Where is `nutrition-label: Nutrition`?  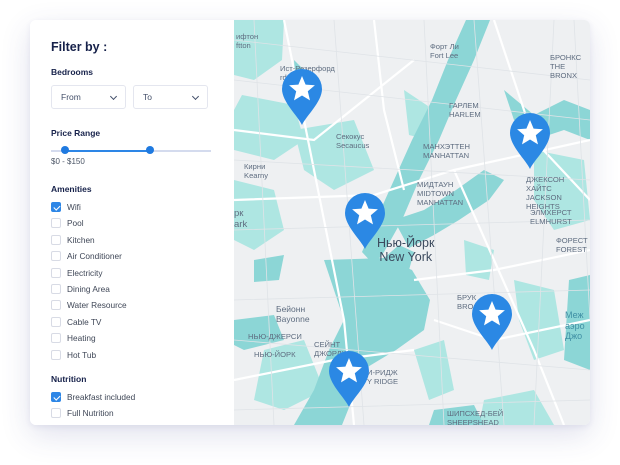
nutrition-label: Nutrition is located at coordinates (69, 379).